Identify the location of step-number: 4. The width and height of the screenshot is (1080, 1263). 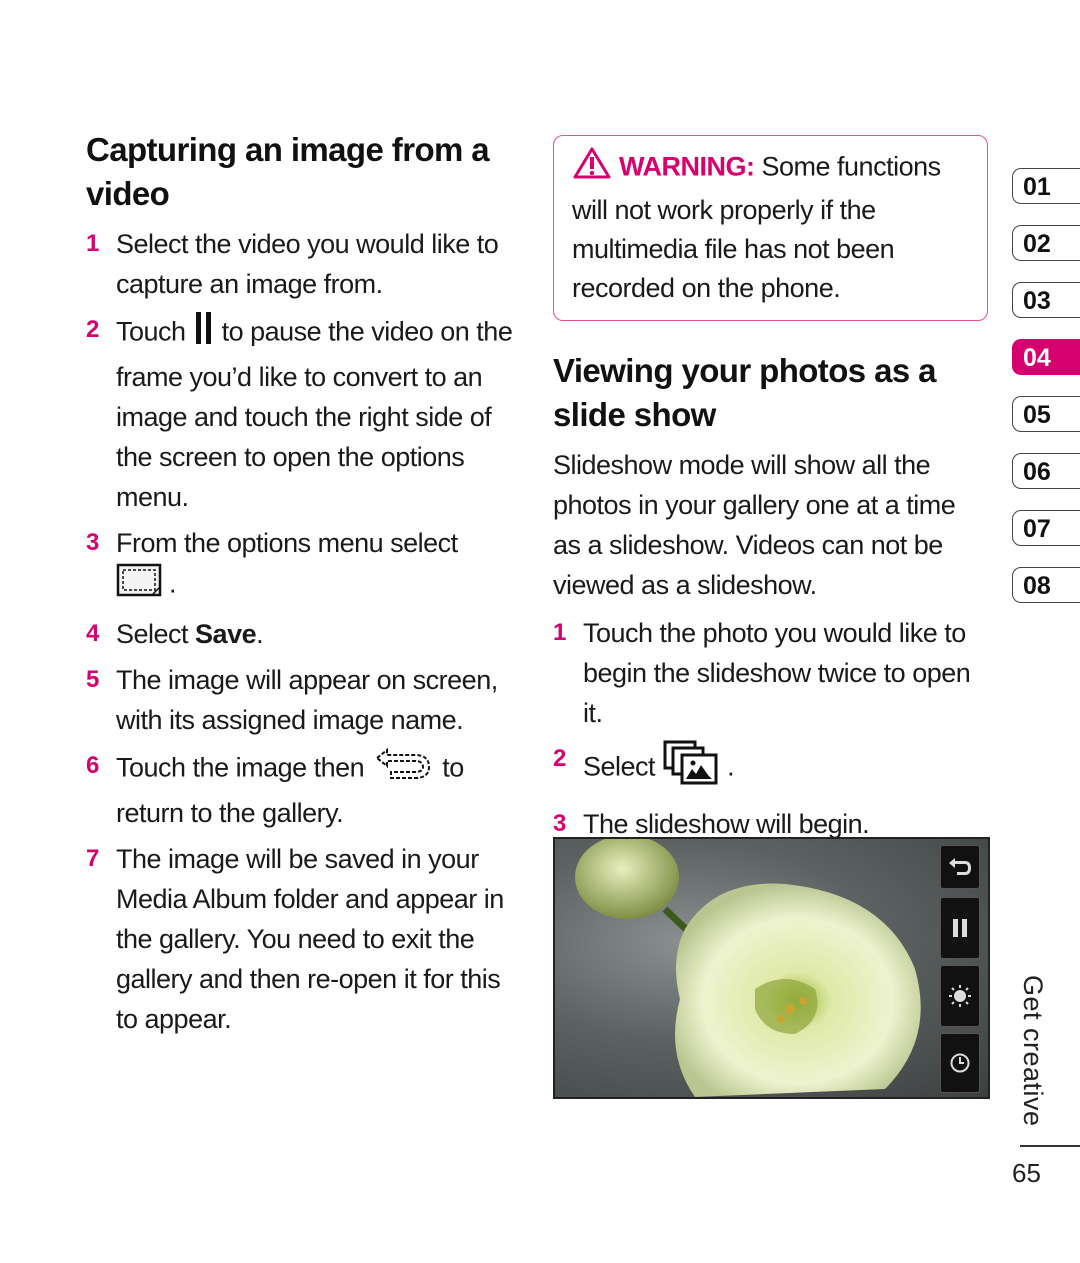
(92, 633).